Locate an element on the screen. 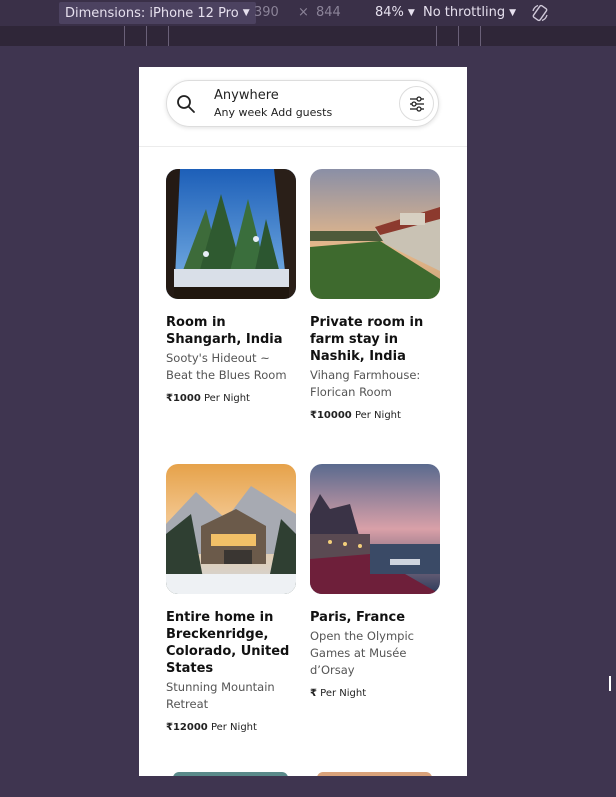 The image size is (616, 797). search-text: Anywhere Any week Add guests is located at coordinates (273, 104).